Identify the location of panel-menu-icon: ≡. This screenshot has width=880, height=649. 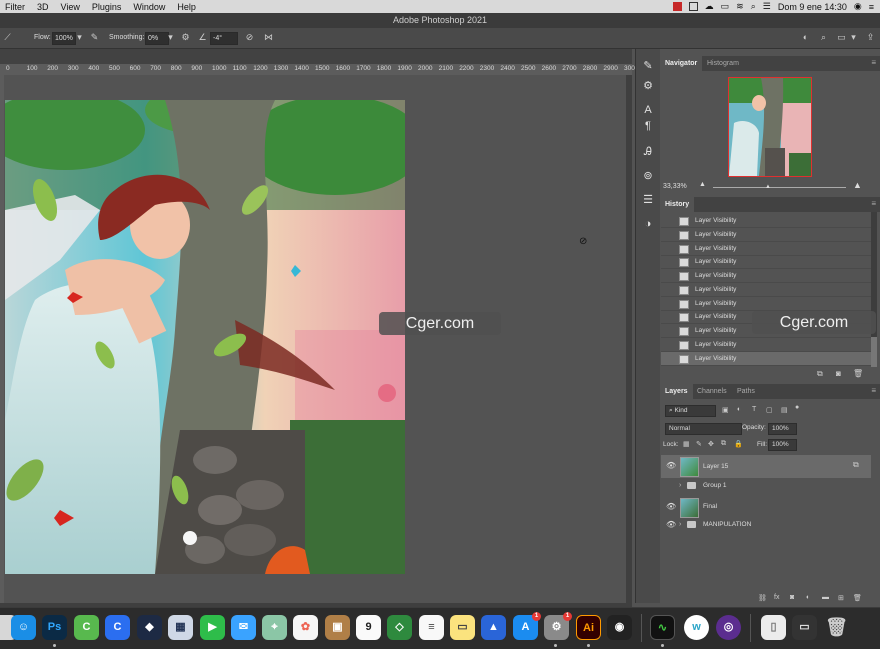
(873, 62).